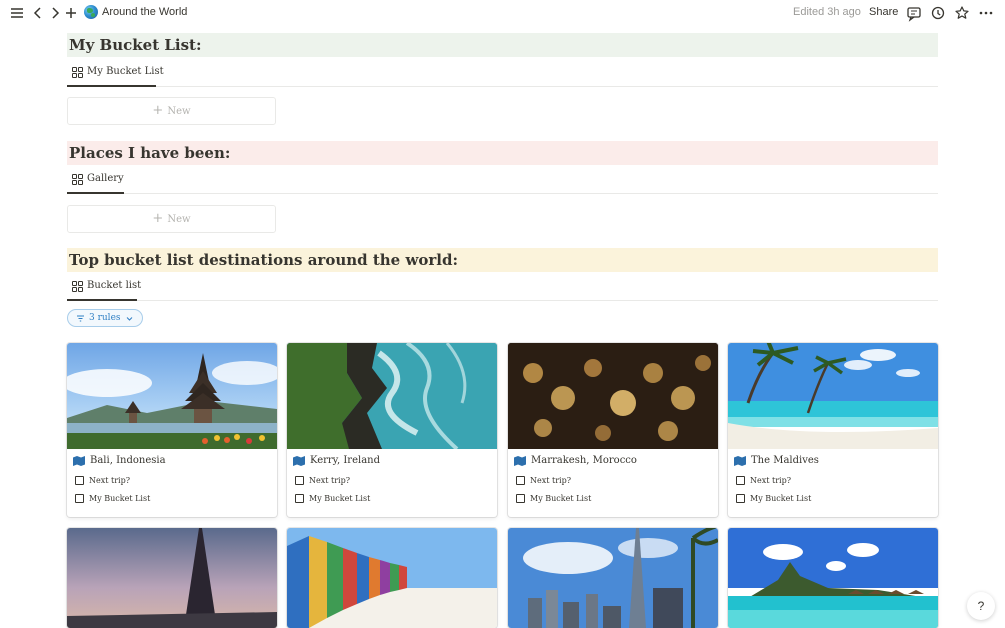 This screenshot has height=628, width=1005. I want to click on paris-photo, so click(172, 578).